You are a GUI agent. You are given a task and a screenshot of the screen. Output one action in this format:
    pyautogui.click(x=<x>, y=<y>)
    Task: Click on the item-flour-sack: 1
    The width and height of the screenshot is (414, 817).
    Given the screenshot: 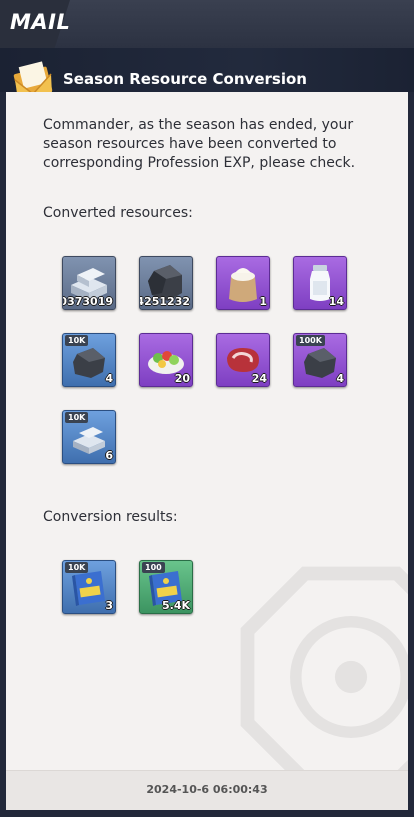 What is the action you would take?
    pyautogui.click(x=243, y=283)
    